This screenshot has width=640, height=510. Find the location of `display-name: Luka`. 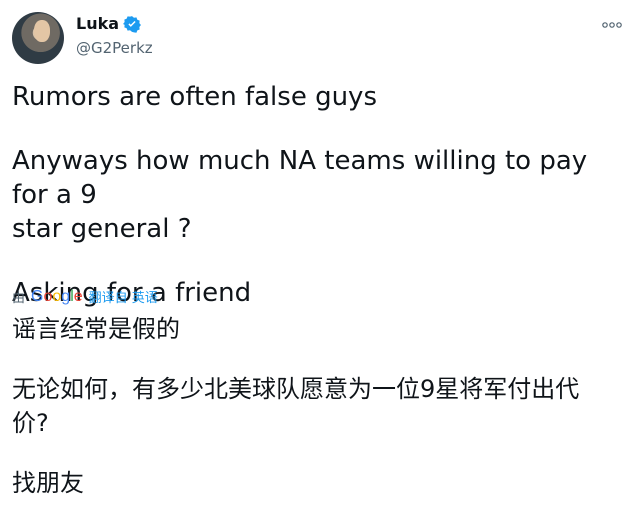

display-name: Luka is located at coordinates (108, 24).